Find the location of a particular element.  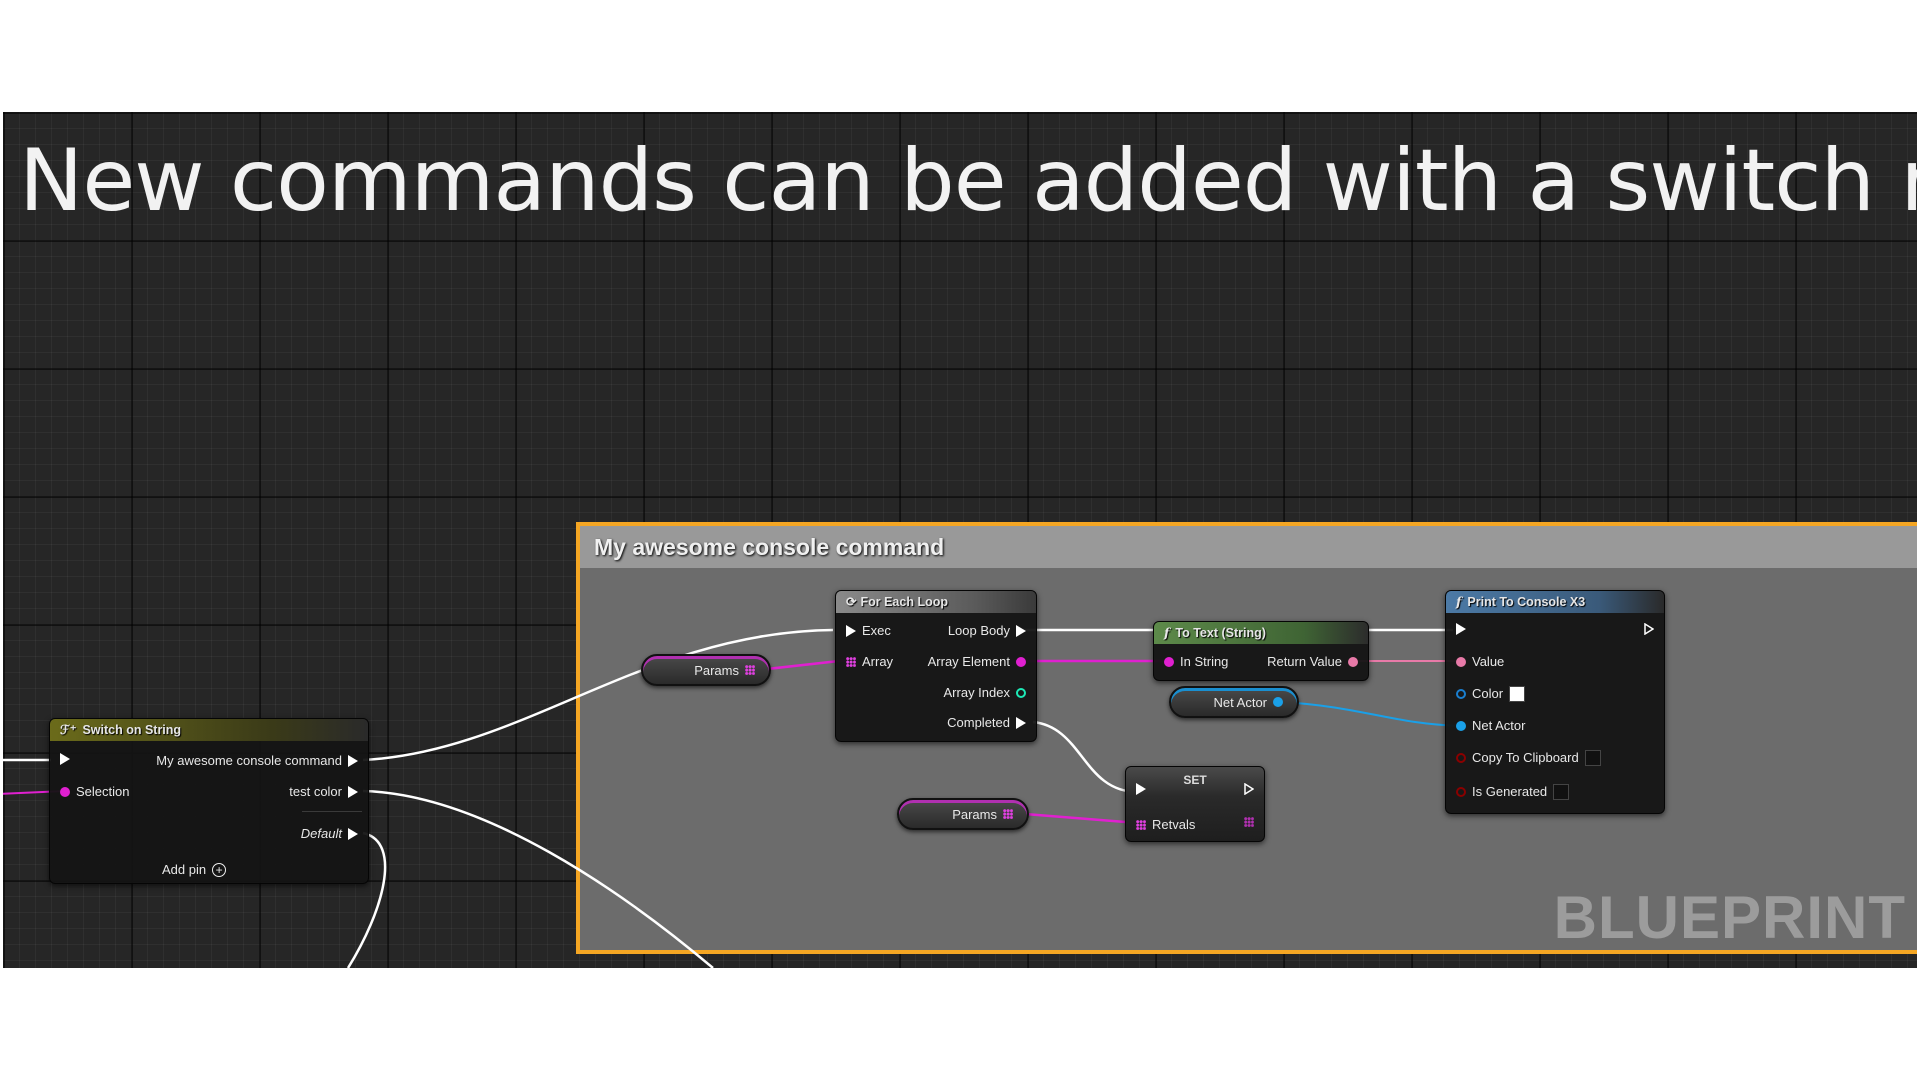

switch-add-pin-button: Add pin + is located at coordinates (194, 870).